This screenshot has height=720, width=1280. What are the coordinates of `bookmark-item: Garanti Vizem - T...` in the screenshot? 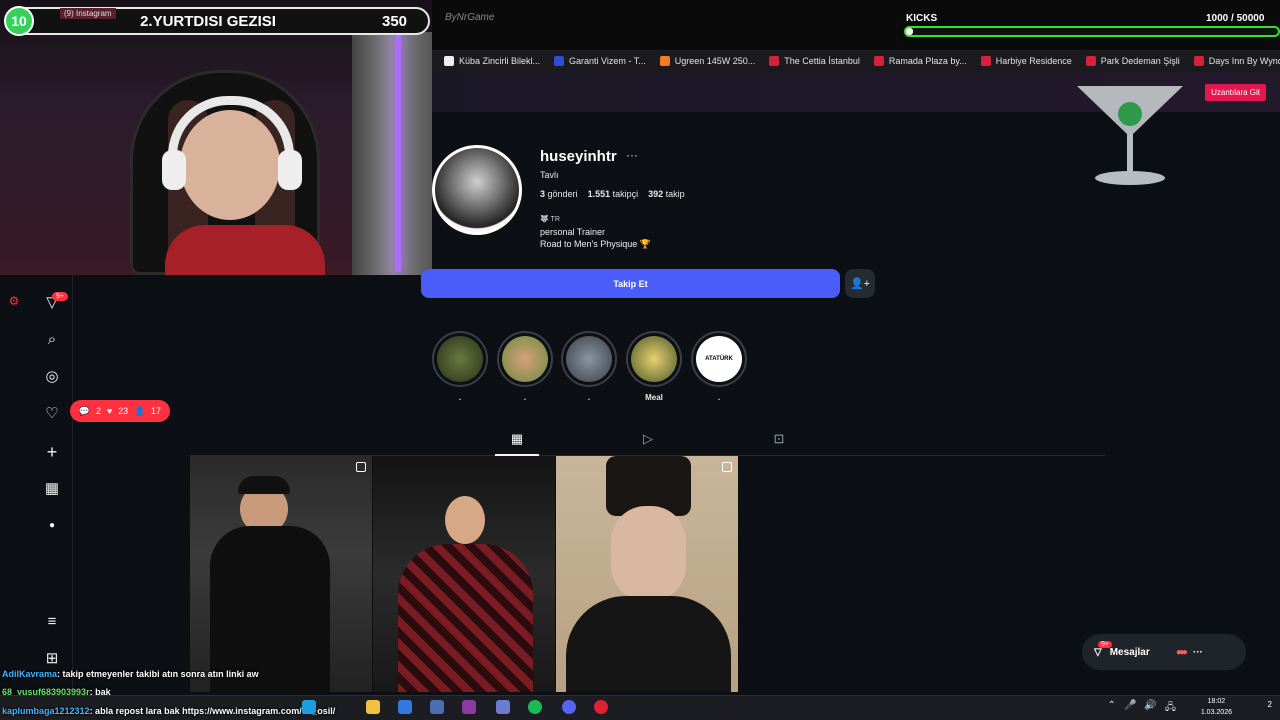 It's located at (600, 61).